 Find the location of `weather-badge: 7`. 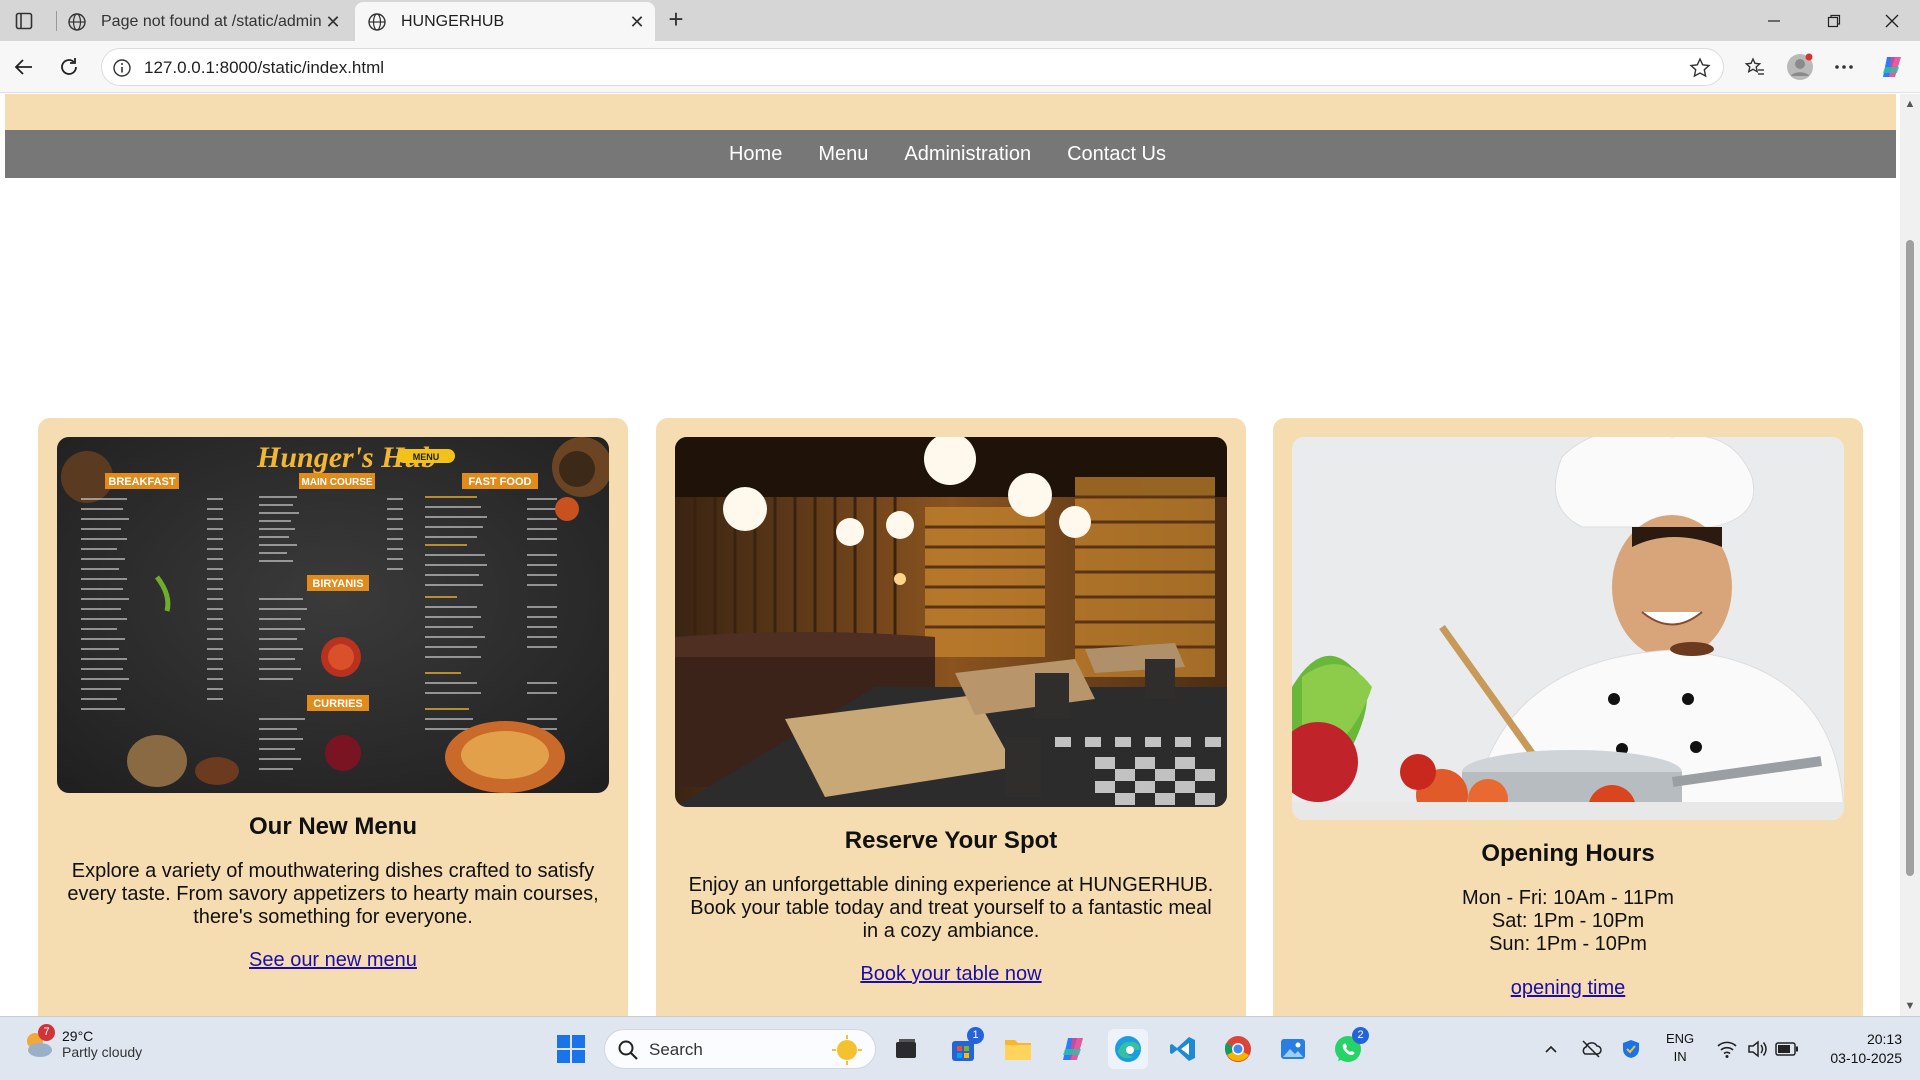

weather-badge: 7 is located at coordinates (46, 1032).